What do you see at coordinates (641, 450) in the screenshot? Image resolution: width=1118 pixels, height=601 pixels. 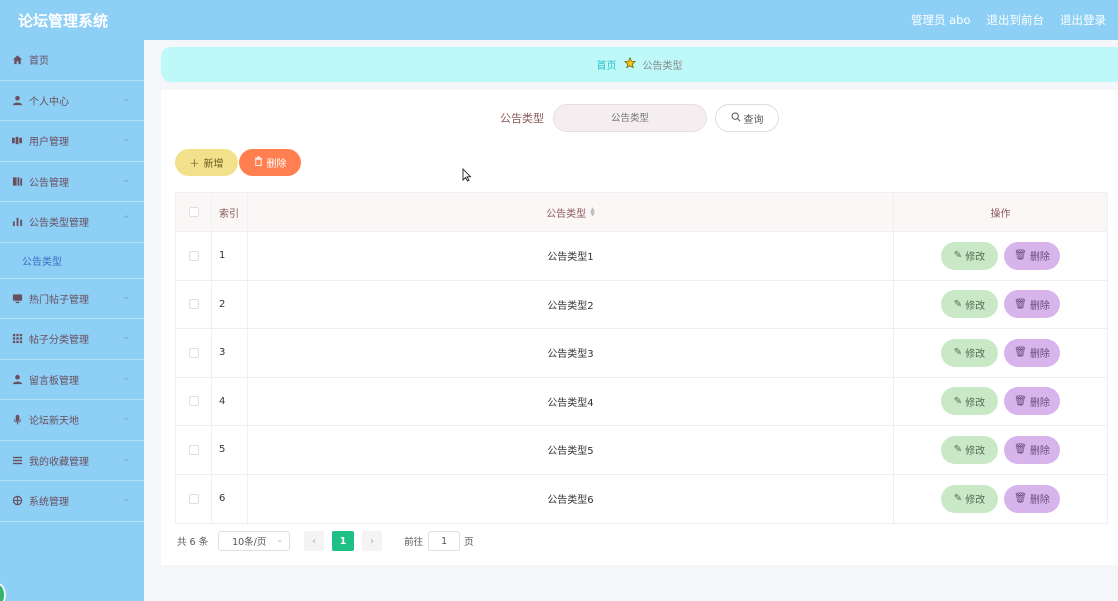 I see `table-row: 5 公告类型5 ✎ 修改 🗑 删除` at bounding box center [641, 450].